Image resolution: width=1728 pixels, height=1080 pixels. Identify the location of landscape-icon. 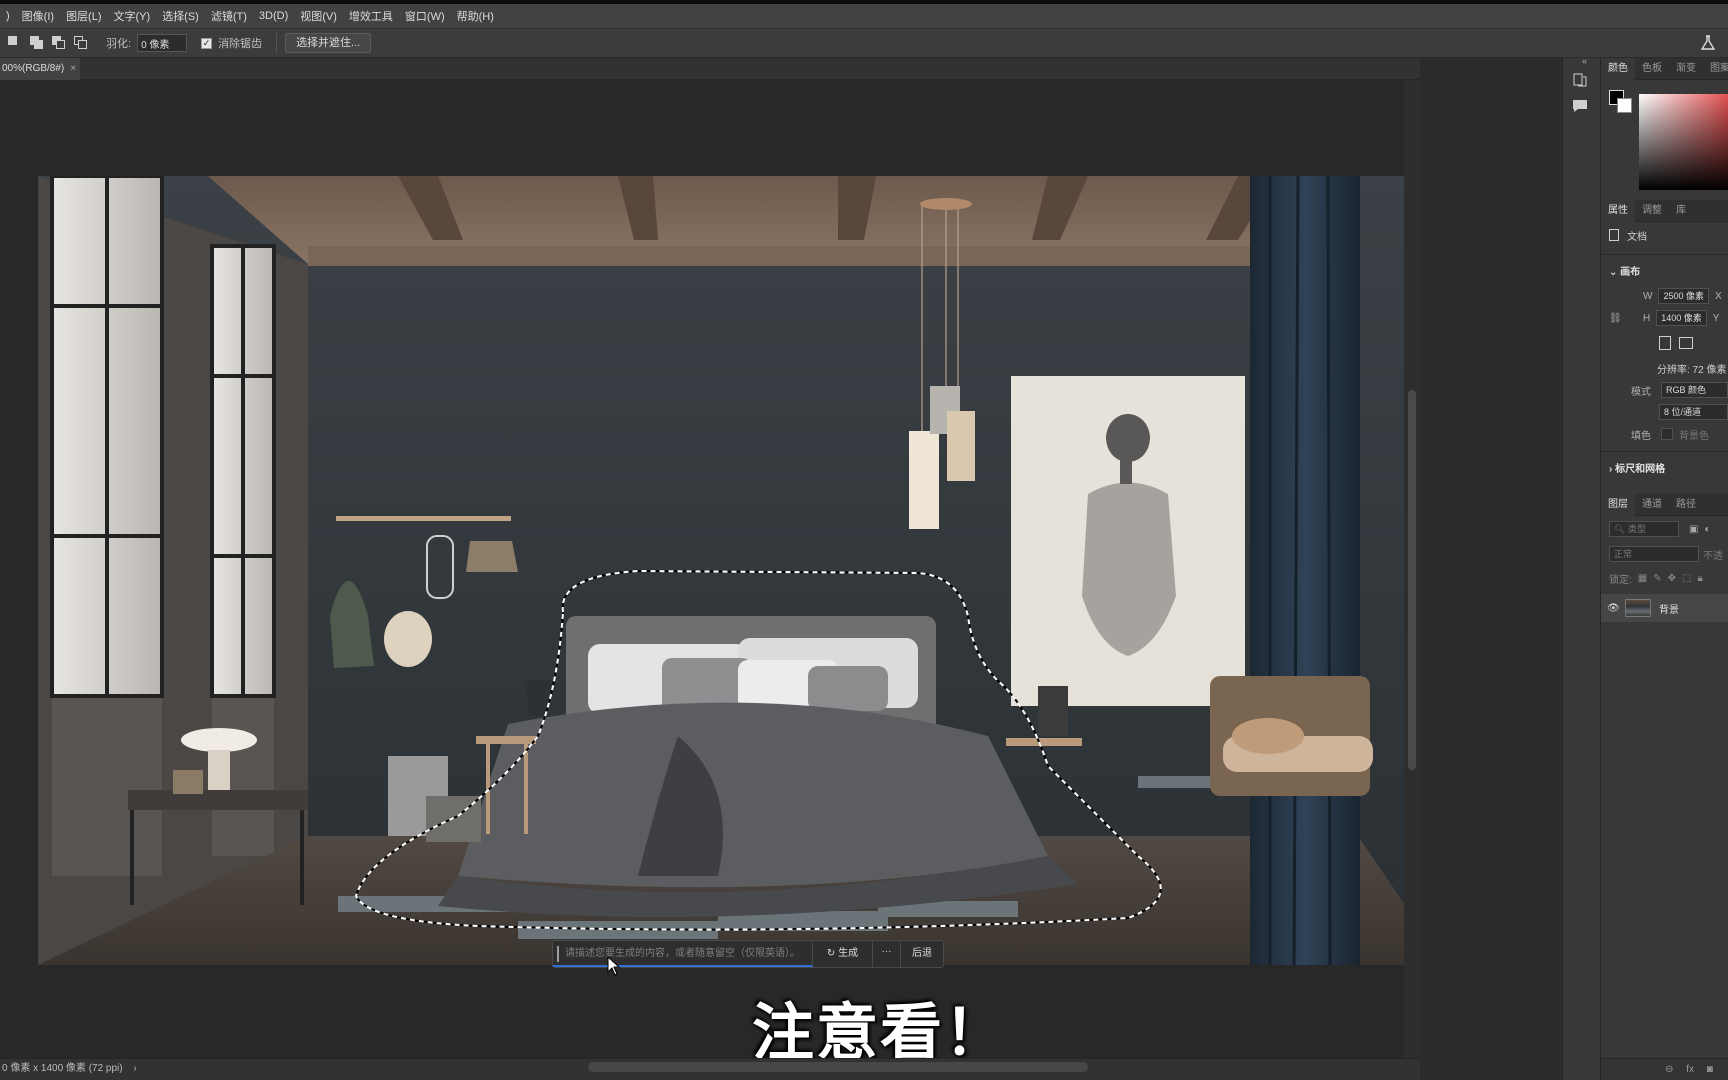
(1686, 343).